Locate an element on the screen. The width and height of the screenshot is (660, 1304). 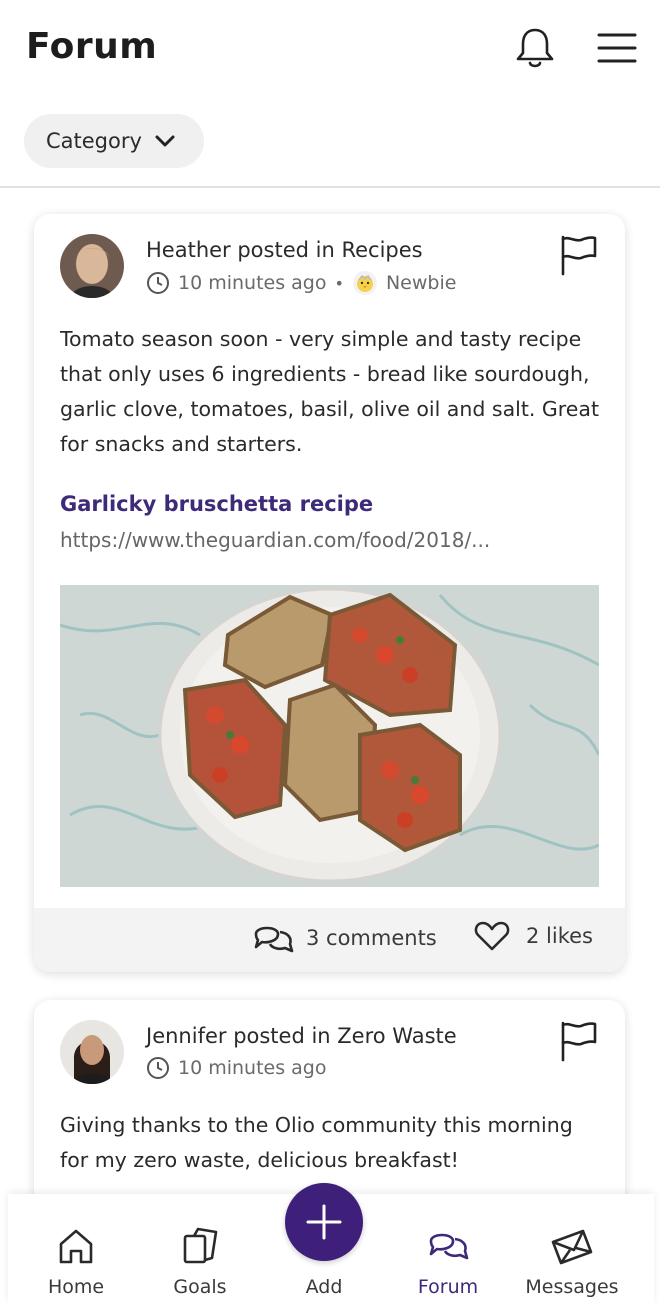
post-footer: 3 comments 2 likes is located at coordinates (329, 940).